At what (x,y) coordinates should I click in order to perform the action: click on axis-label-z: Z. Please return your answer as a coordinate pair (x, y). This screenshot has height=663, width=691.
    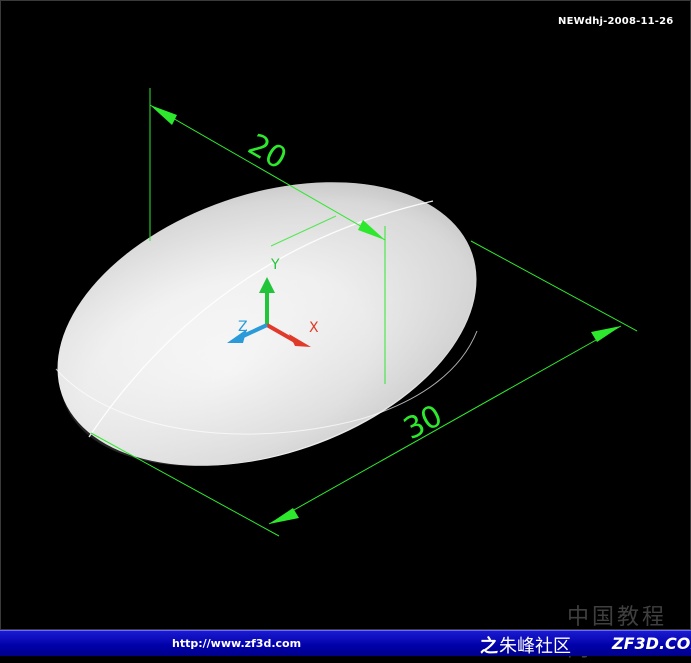
    Looking at the image, I should click on (243, 327).